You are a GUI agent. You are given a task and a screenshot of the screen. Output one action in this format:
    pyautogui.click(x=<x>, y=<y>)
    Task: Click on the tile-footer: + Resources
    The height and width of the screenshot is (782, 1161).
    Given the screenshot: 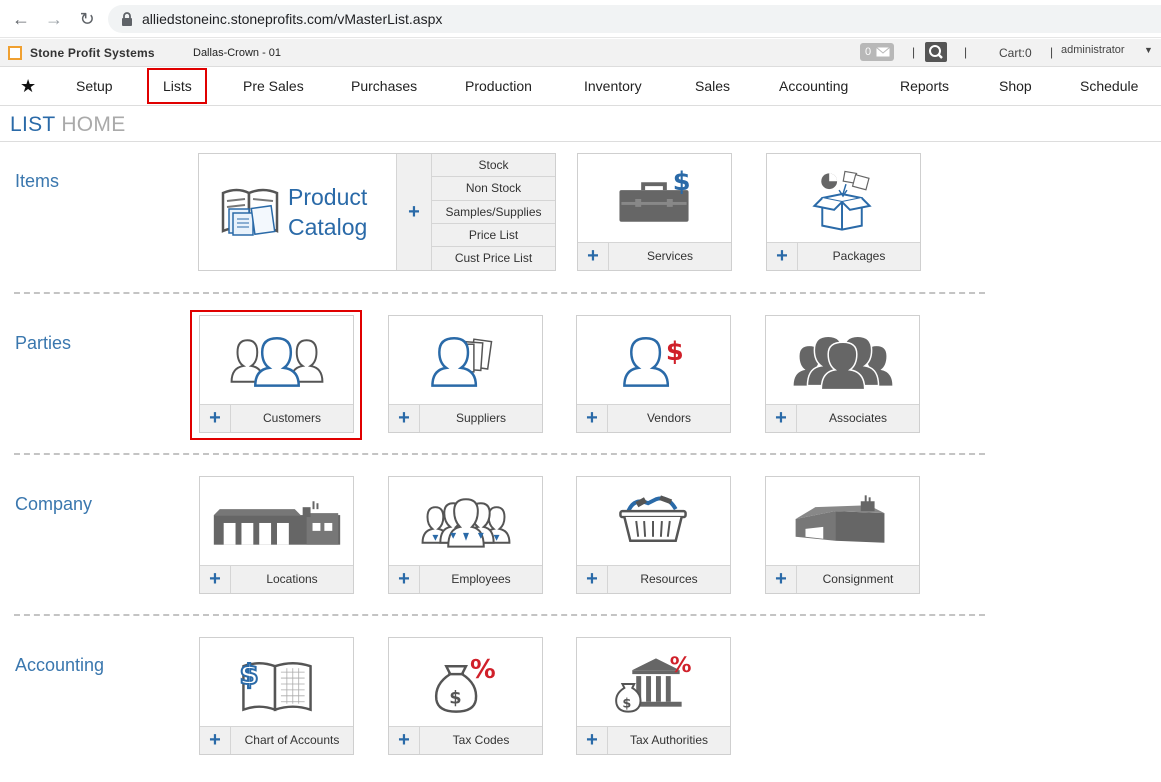 What is the action you would take?
    pyautogui.click(x=653, y=579)
    